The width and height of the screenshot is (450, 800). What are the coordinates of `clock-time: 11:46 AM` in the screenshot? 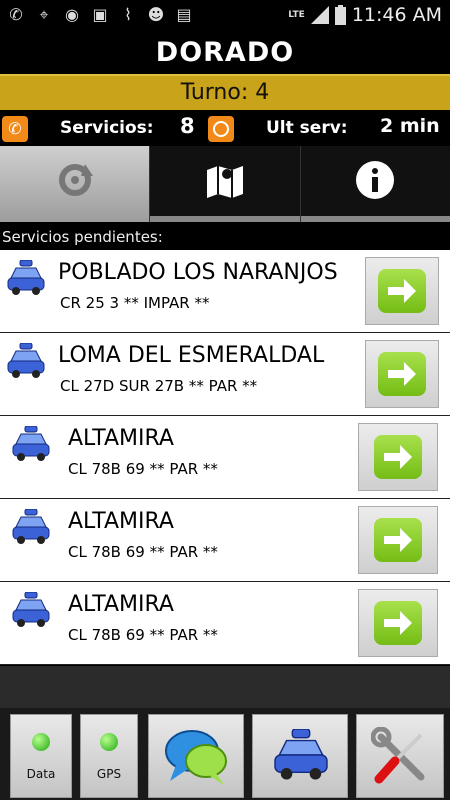 It's located at (396, 15).